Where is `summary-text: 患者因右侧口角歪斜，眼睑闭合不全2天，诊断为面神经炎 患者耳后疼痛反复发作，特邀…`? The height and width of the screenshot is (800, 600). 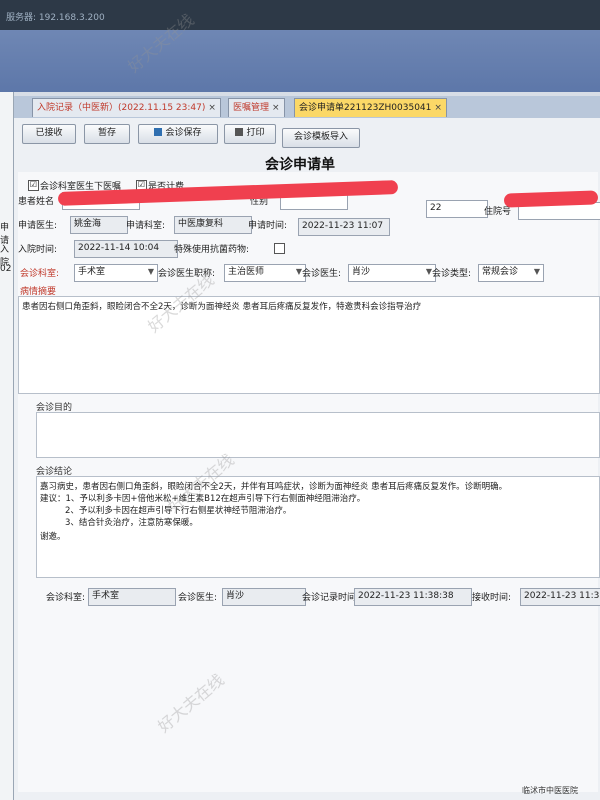 summary-text: 患者因右侧口角歪斜，眼睑闭合不全2天，诊断为面神经炎 患者耳后疼痛反复发作，特邀… is located at coordinates (222, 307).